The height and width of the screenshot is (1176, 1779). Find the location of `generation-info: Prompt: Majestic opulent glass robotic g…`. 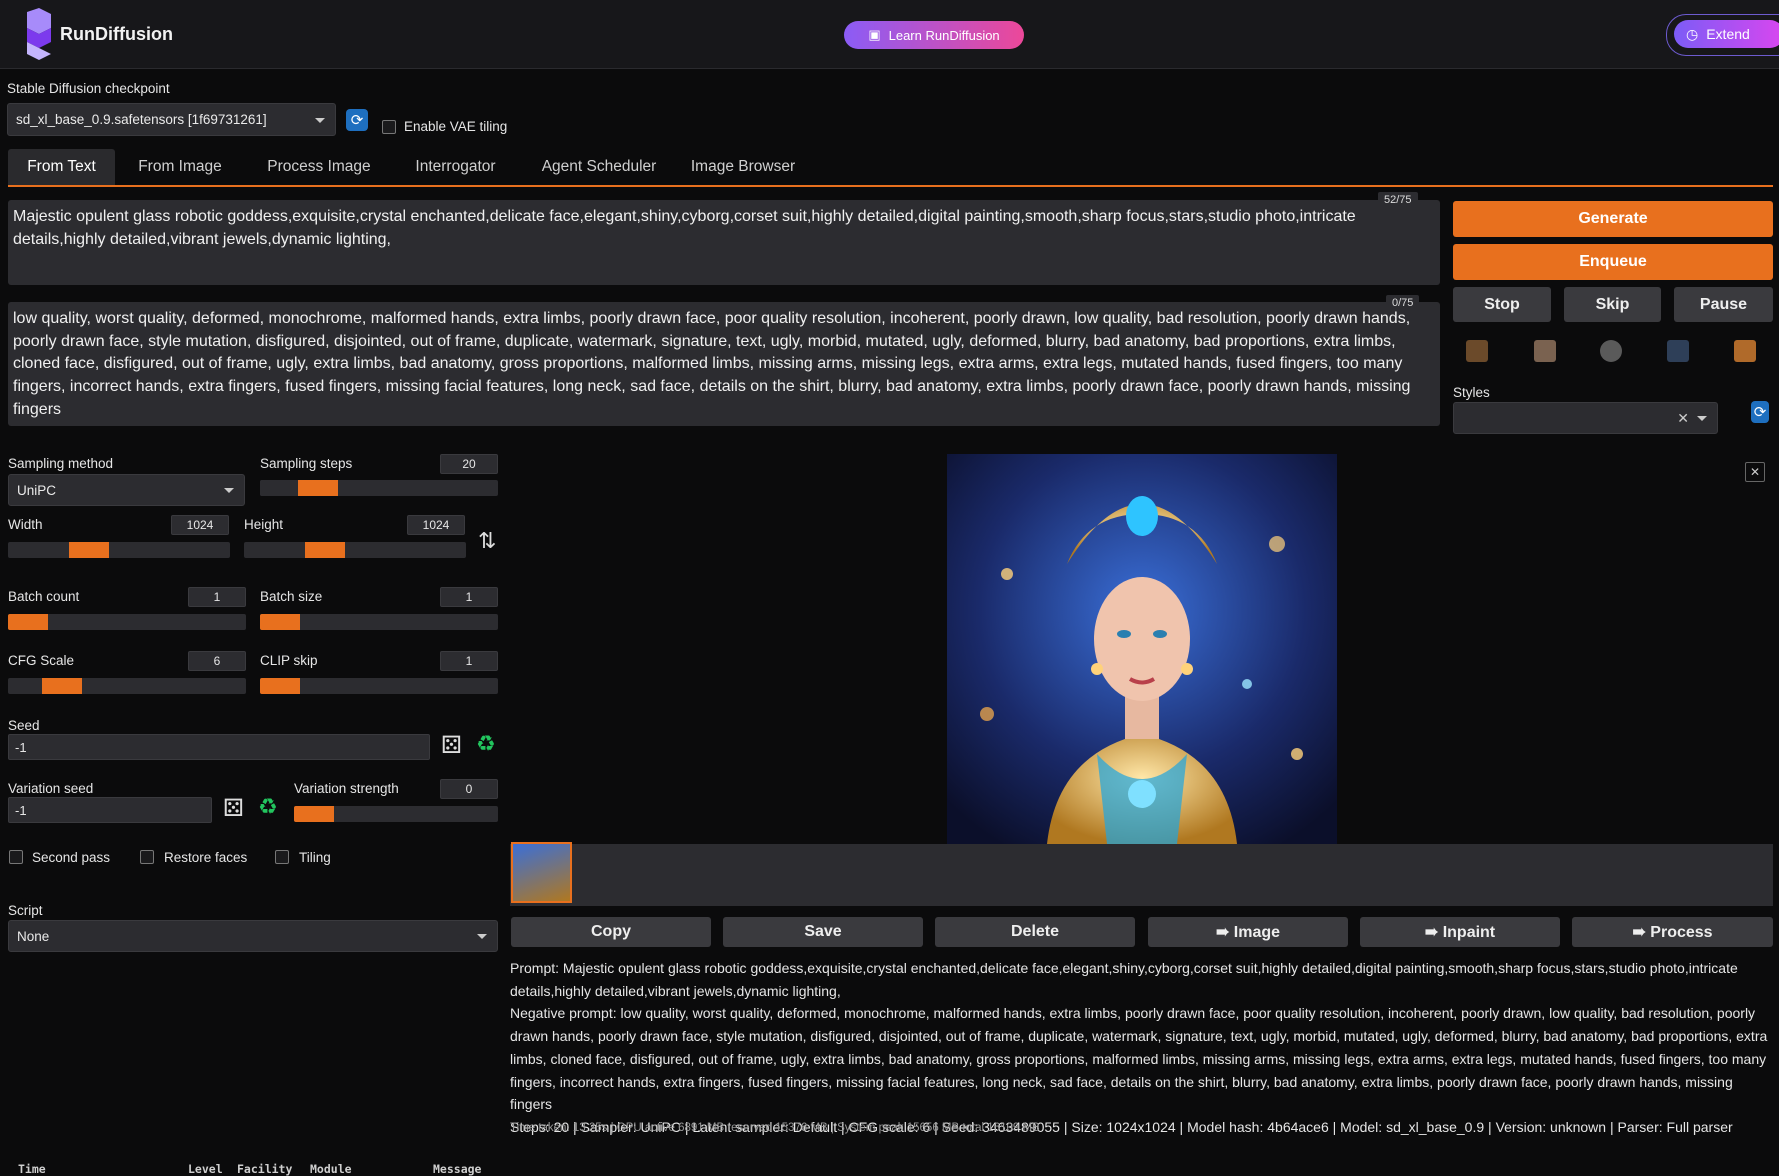

generation-info: Prompt: Majestic opulent glass robotic g… is located at coordinates (1141, 1048).